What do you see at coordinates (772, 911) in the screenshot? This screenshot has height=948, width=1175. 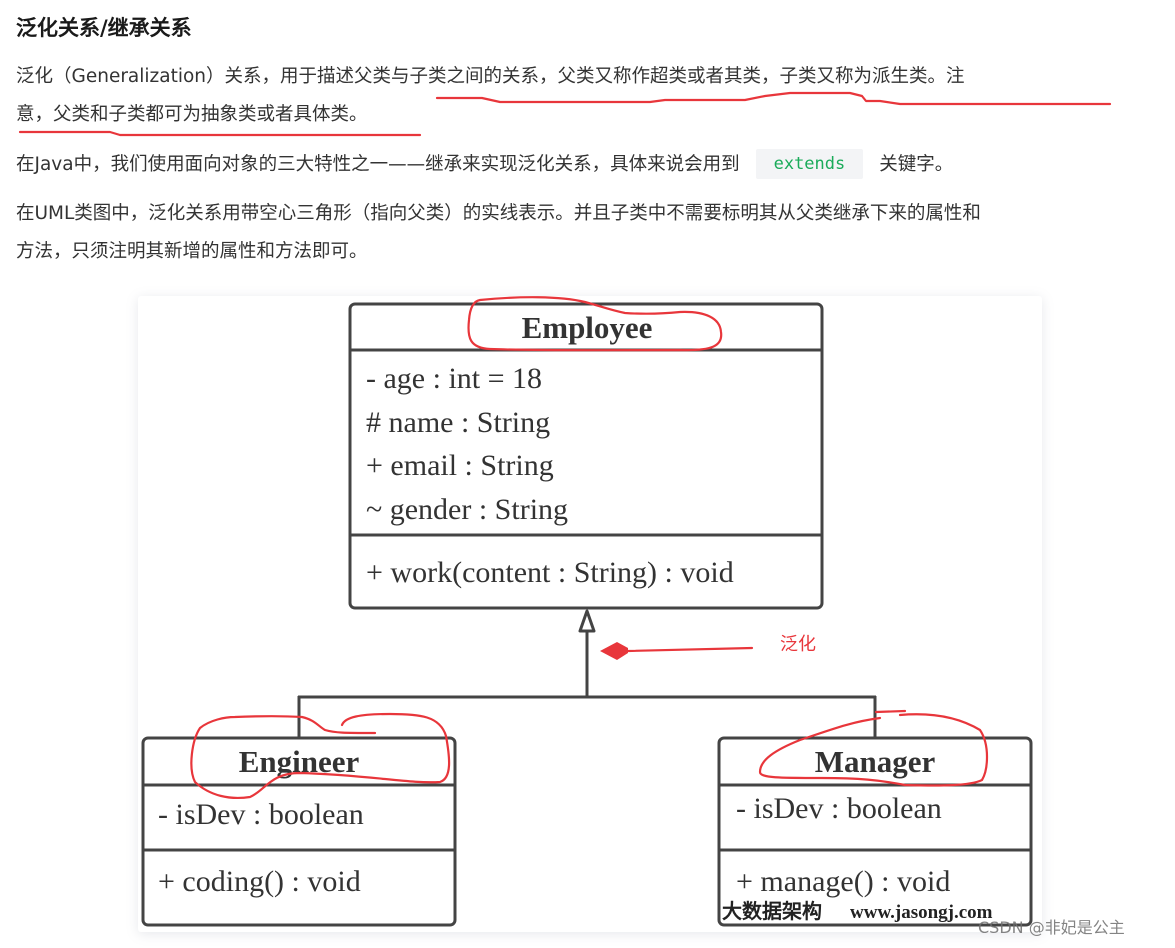 I see `watermark-chinese: 大数据架构` at bounding box center [772, 911].